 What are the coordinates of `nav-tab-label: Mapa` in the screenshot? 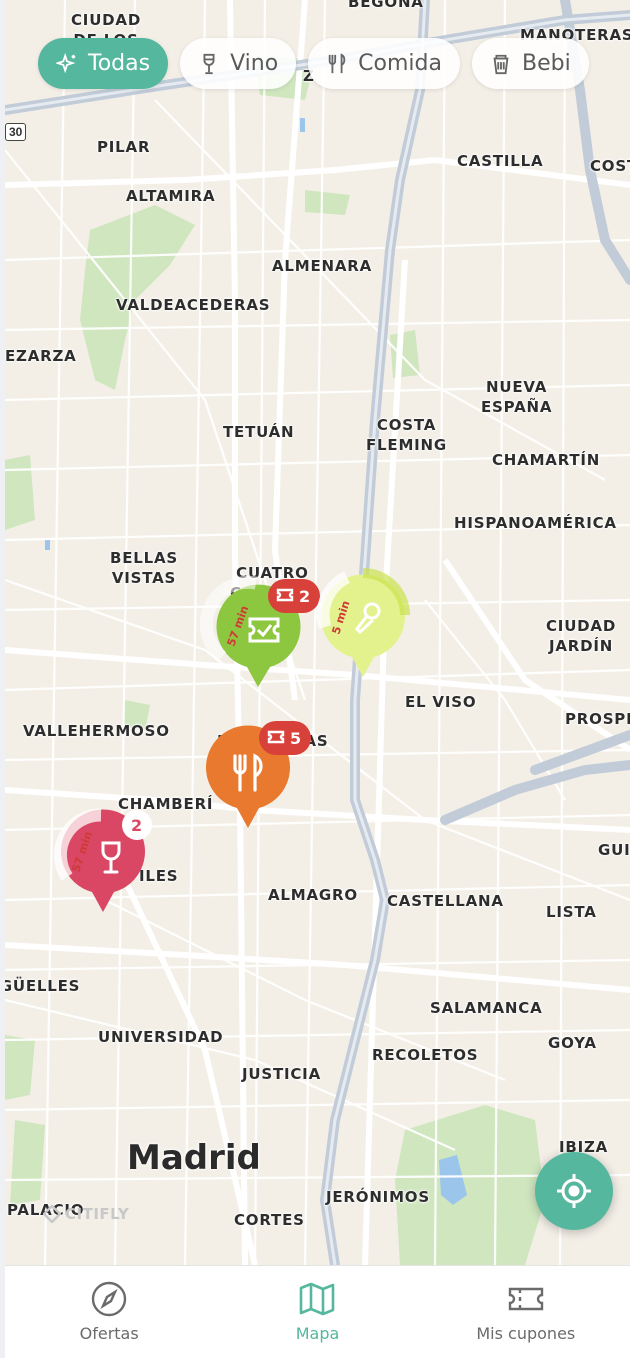 It's located at (317, 1333).